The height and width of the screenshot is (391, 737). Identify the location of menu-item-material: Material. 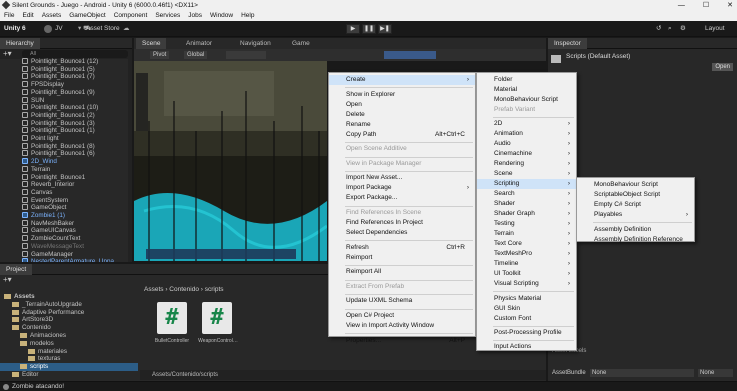
(526, 90).